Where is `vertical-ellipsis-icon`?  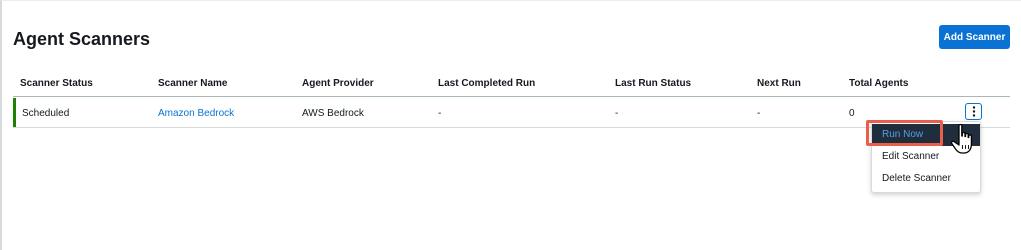
vertical-ellipsis-icon is located at coordinates (973, 111).